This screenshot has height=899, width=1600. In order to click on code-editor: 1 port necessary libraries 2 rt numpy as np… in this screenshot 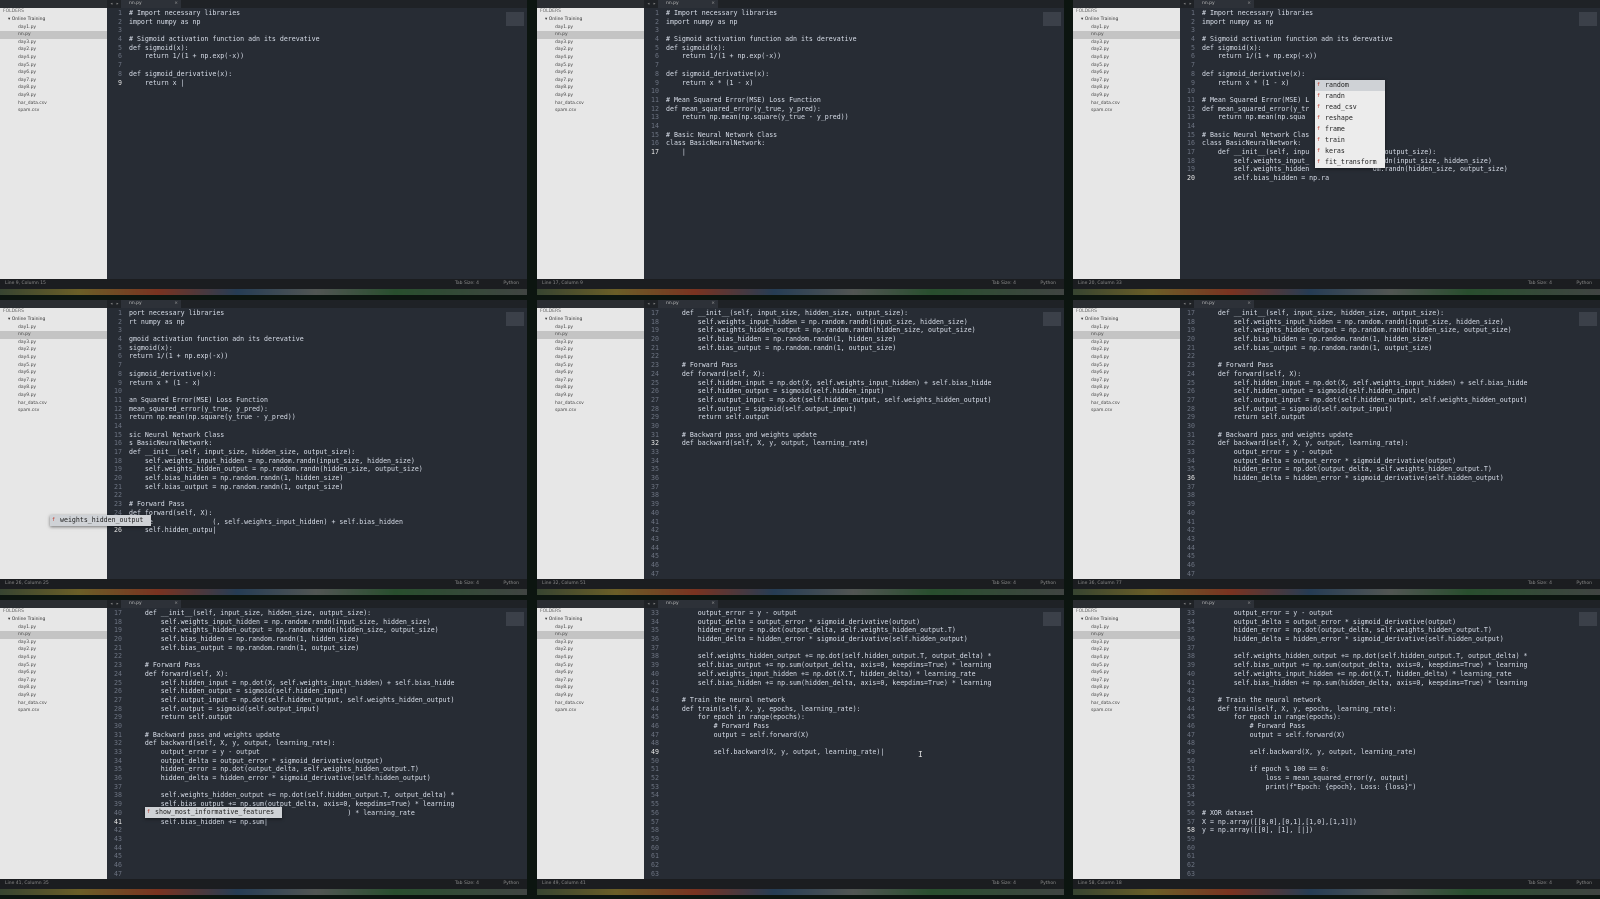, I will do `click(307, 444)`.